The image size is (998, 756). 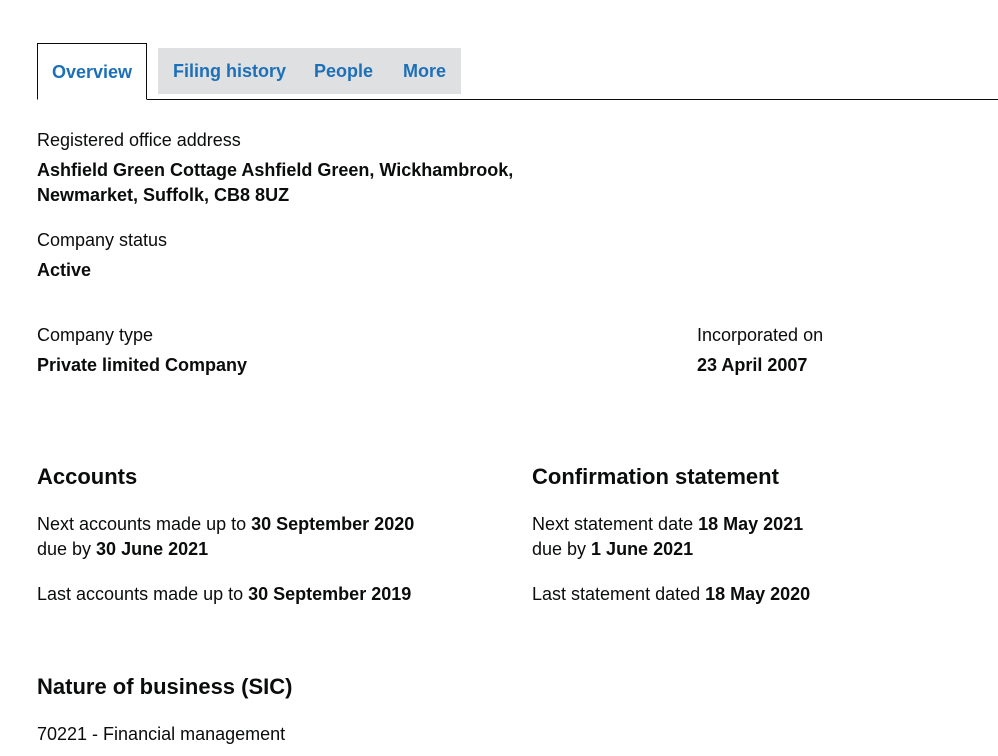 What do you see at coordinates (333, 524) in the screenshot?
I see `accounts-next-date: 30 September 2020` at bounding box center [333, 524].